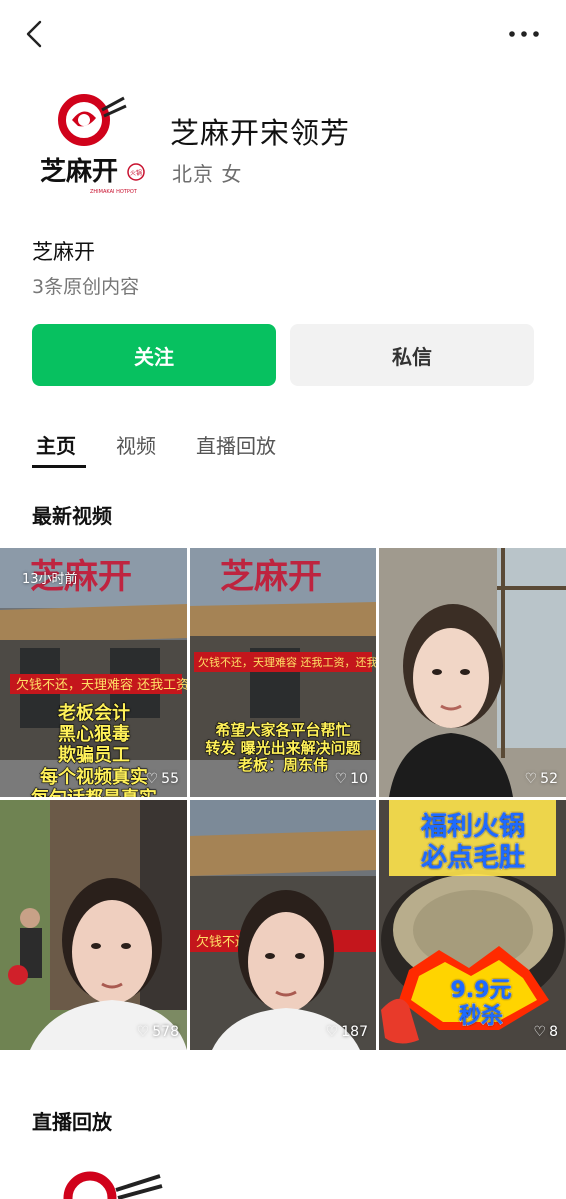 Image resolution: width=566 pixels, height=1199 pixels. I want to click on video-likes: ♡ 187, so click(346, 1032).